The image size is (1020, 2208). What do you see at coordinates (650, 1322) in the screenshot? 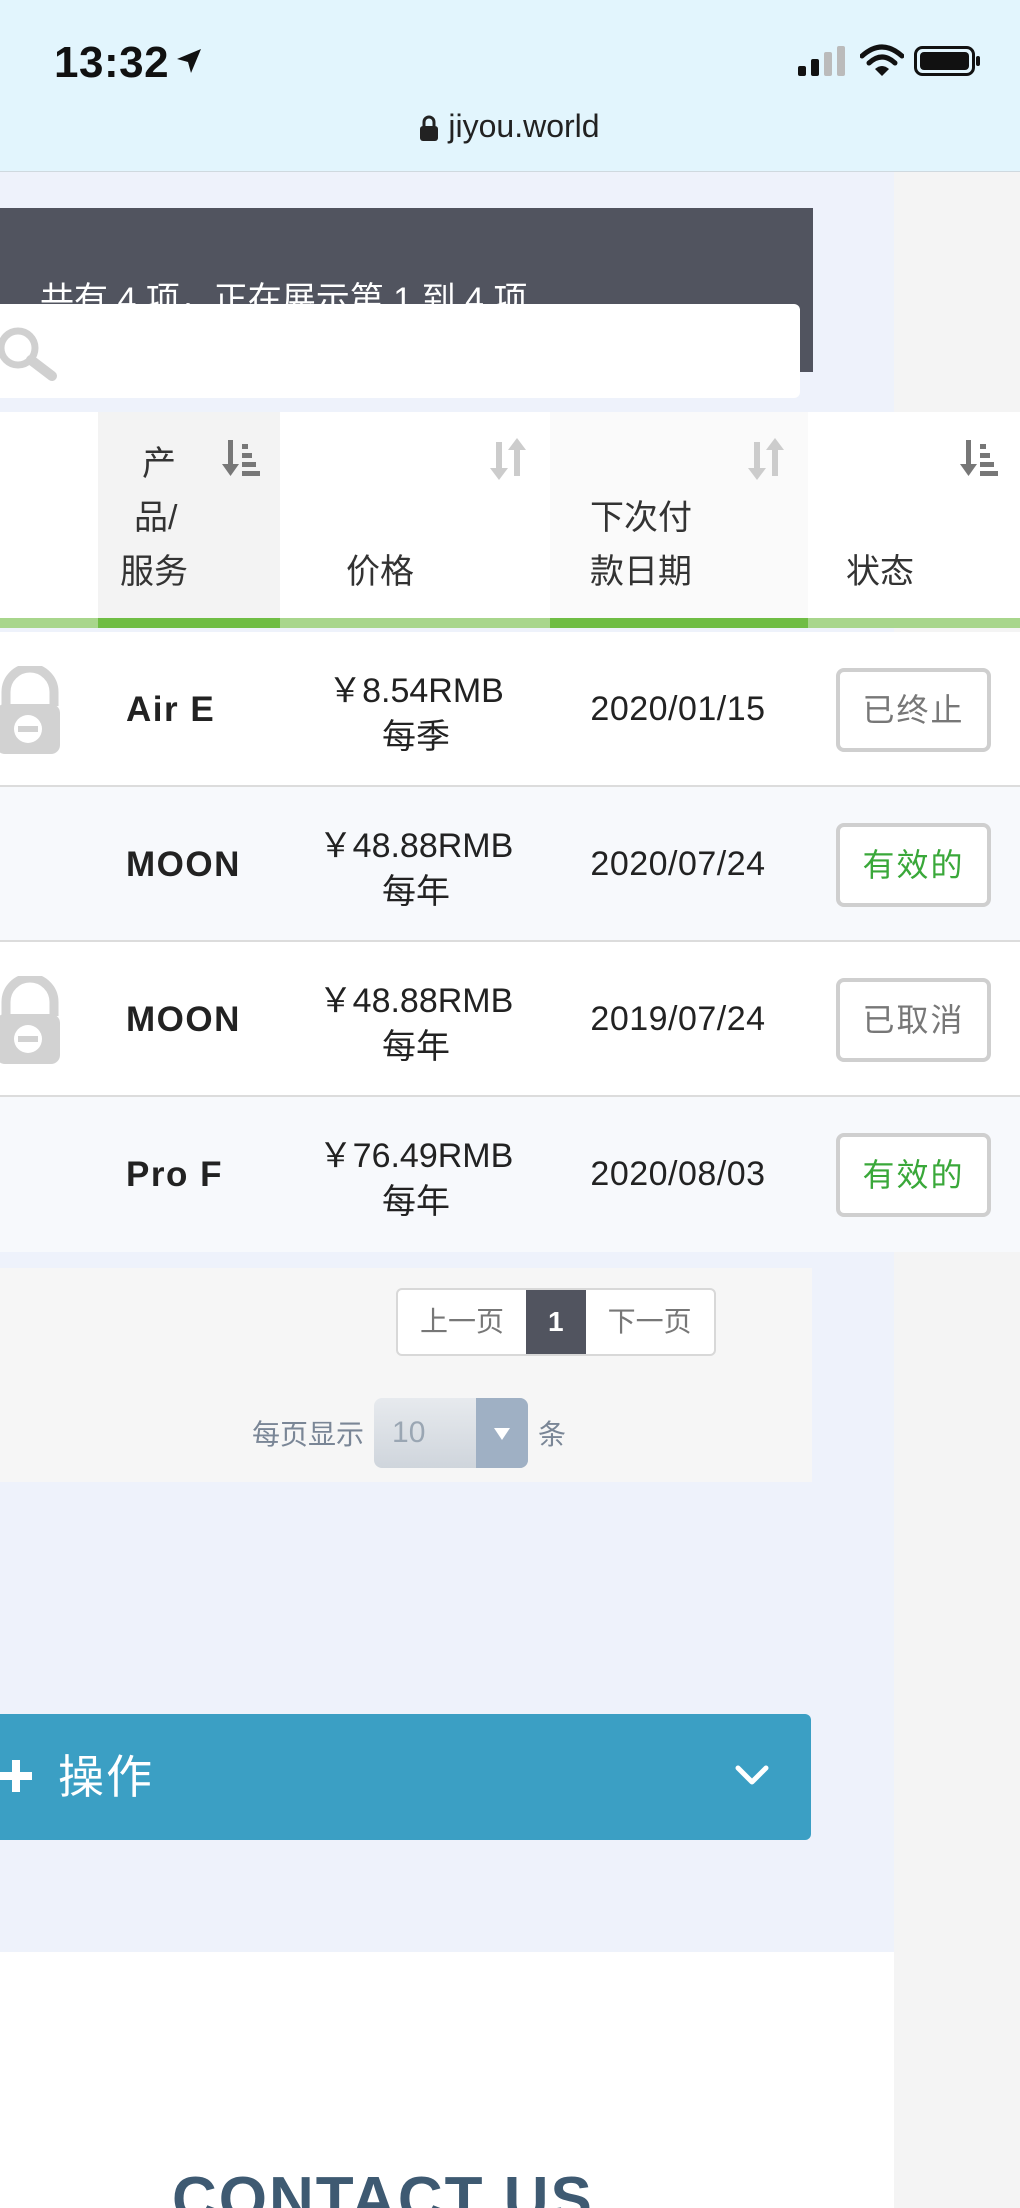
I see `next-page-button: 下一页` at bounding box center [650, 1322].